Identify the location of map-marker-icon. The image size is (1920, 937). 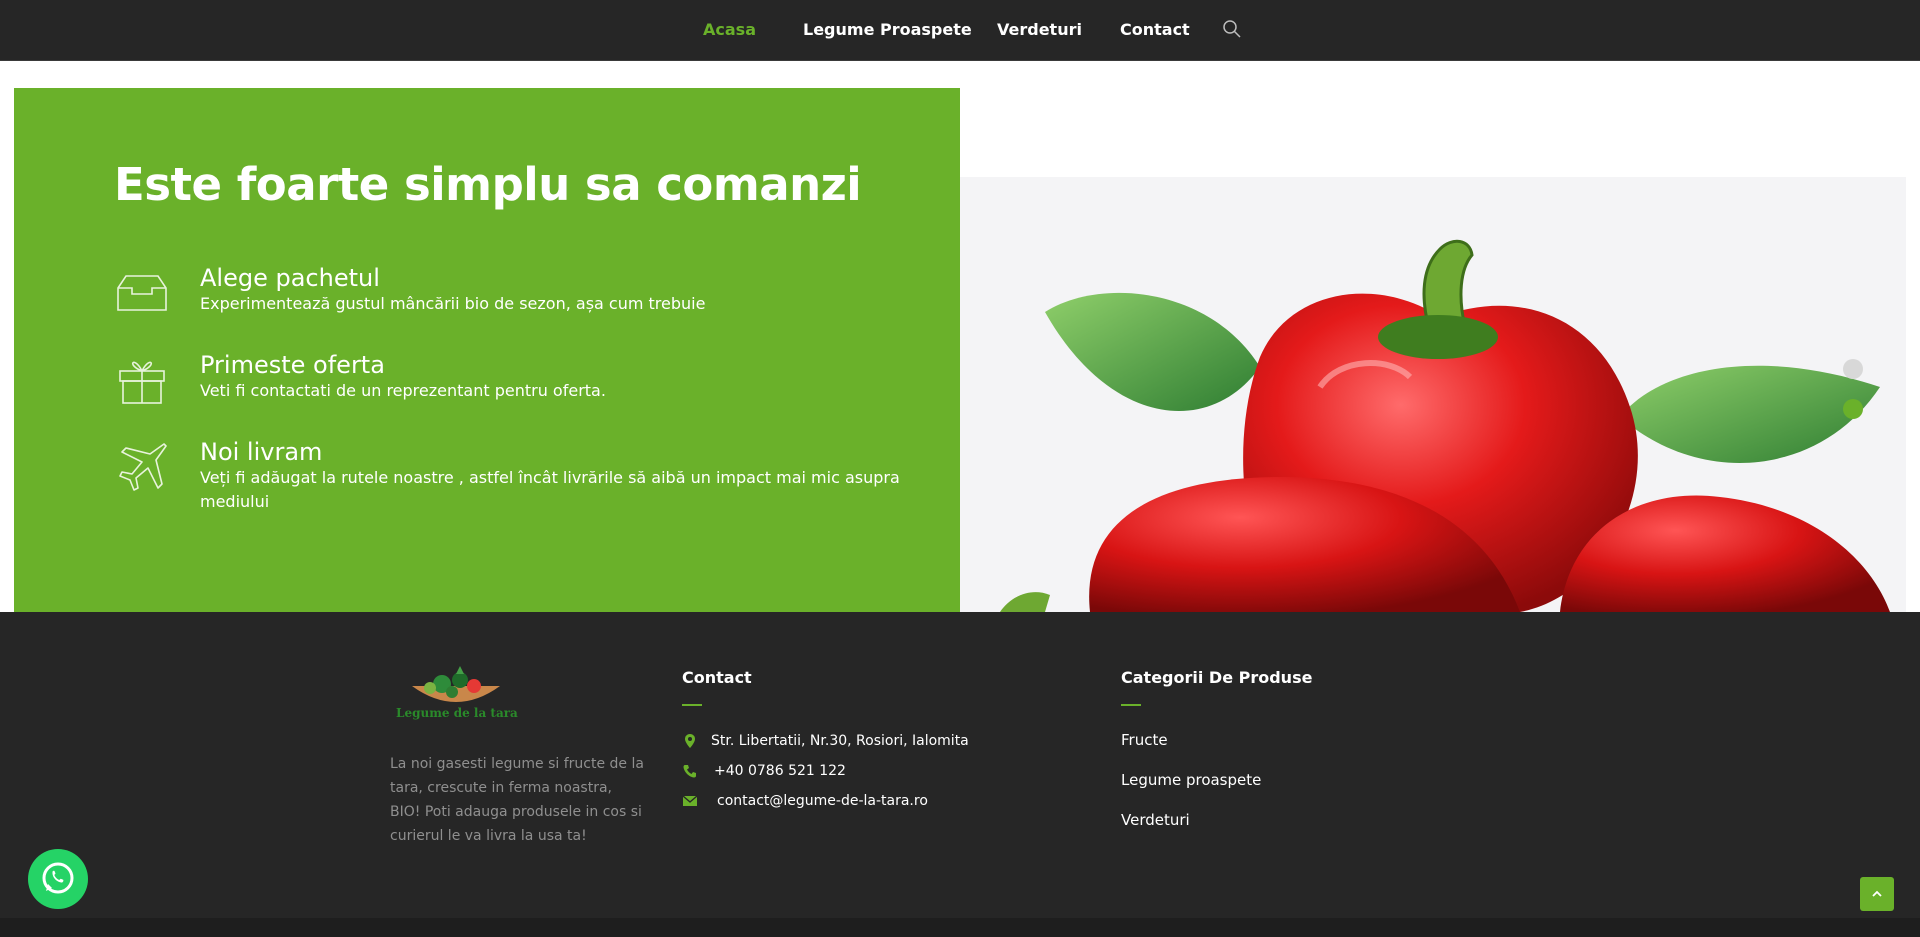
(690, 741).